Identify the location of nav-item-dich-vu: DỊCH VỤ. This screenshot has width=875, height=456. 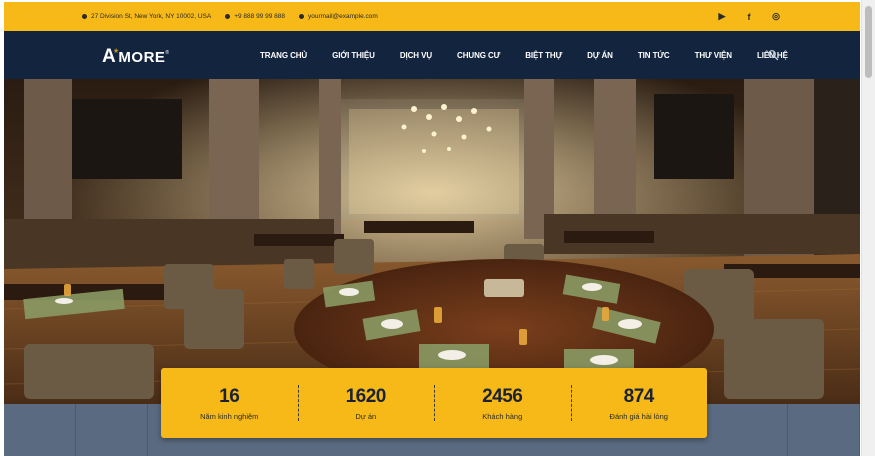
(416, 55).